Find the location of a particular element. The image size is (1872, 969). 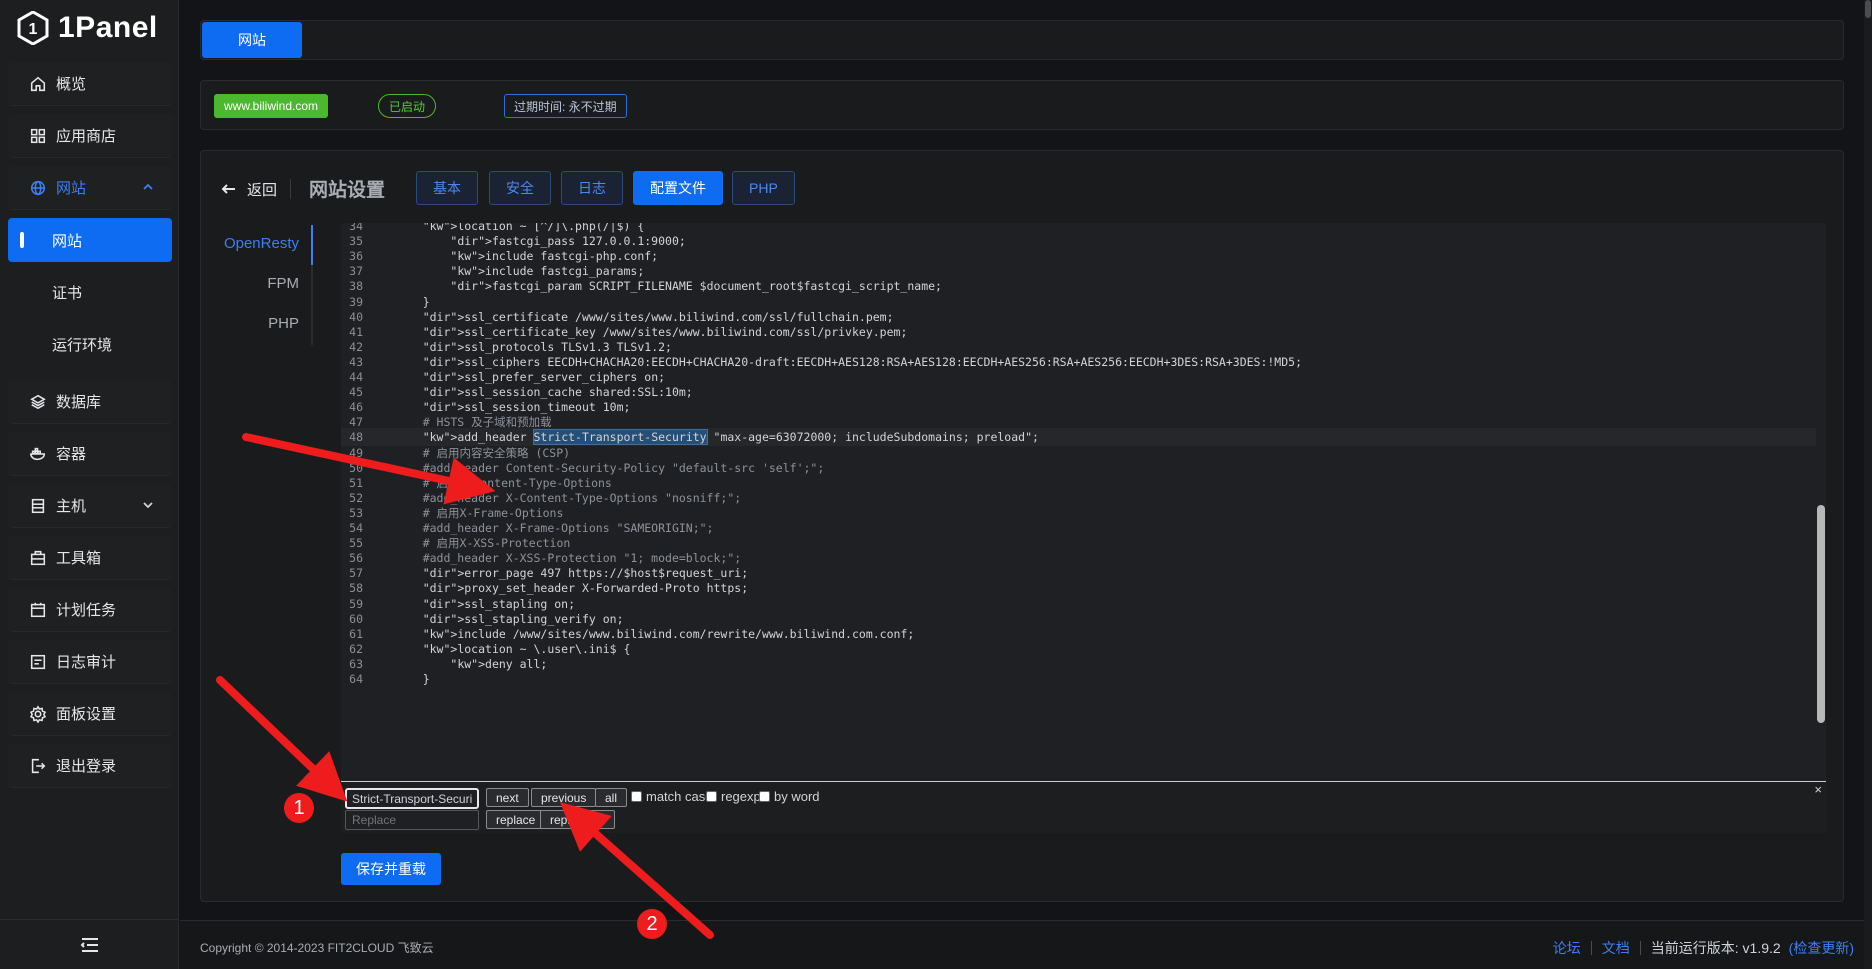

sidebar-subitem-label: 网站 is located at coordinates (67, 241).